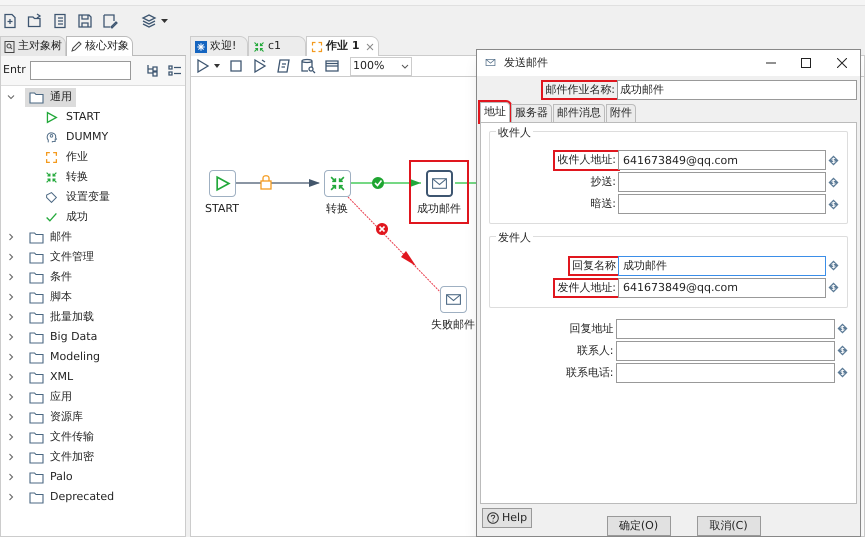  I want to click on tree-leaf-item: 作业, so click(66, 157).